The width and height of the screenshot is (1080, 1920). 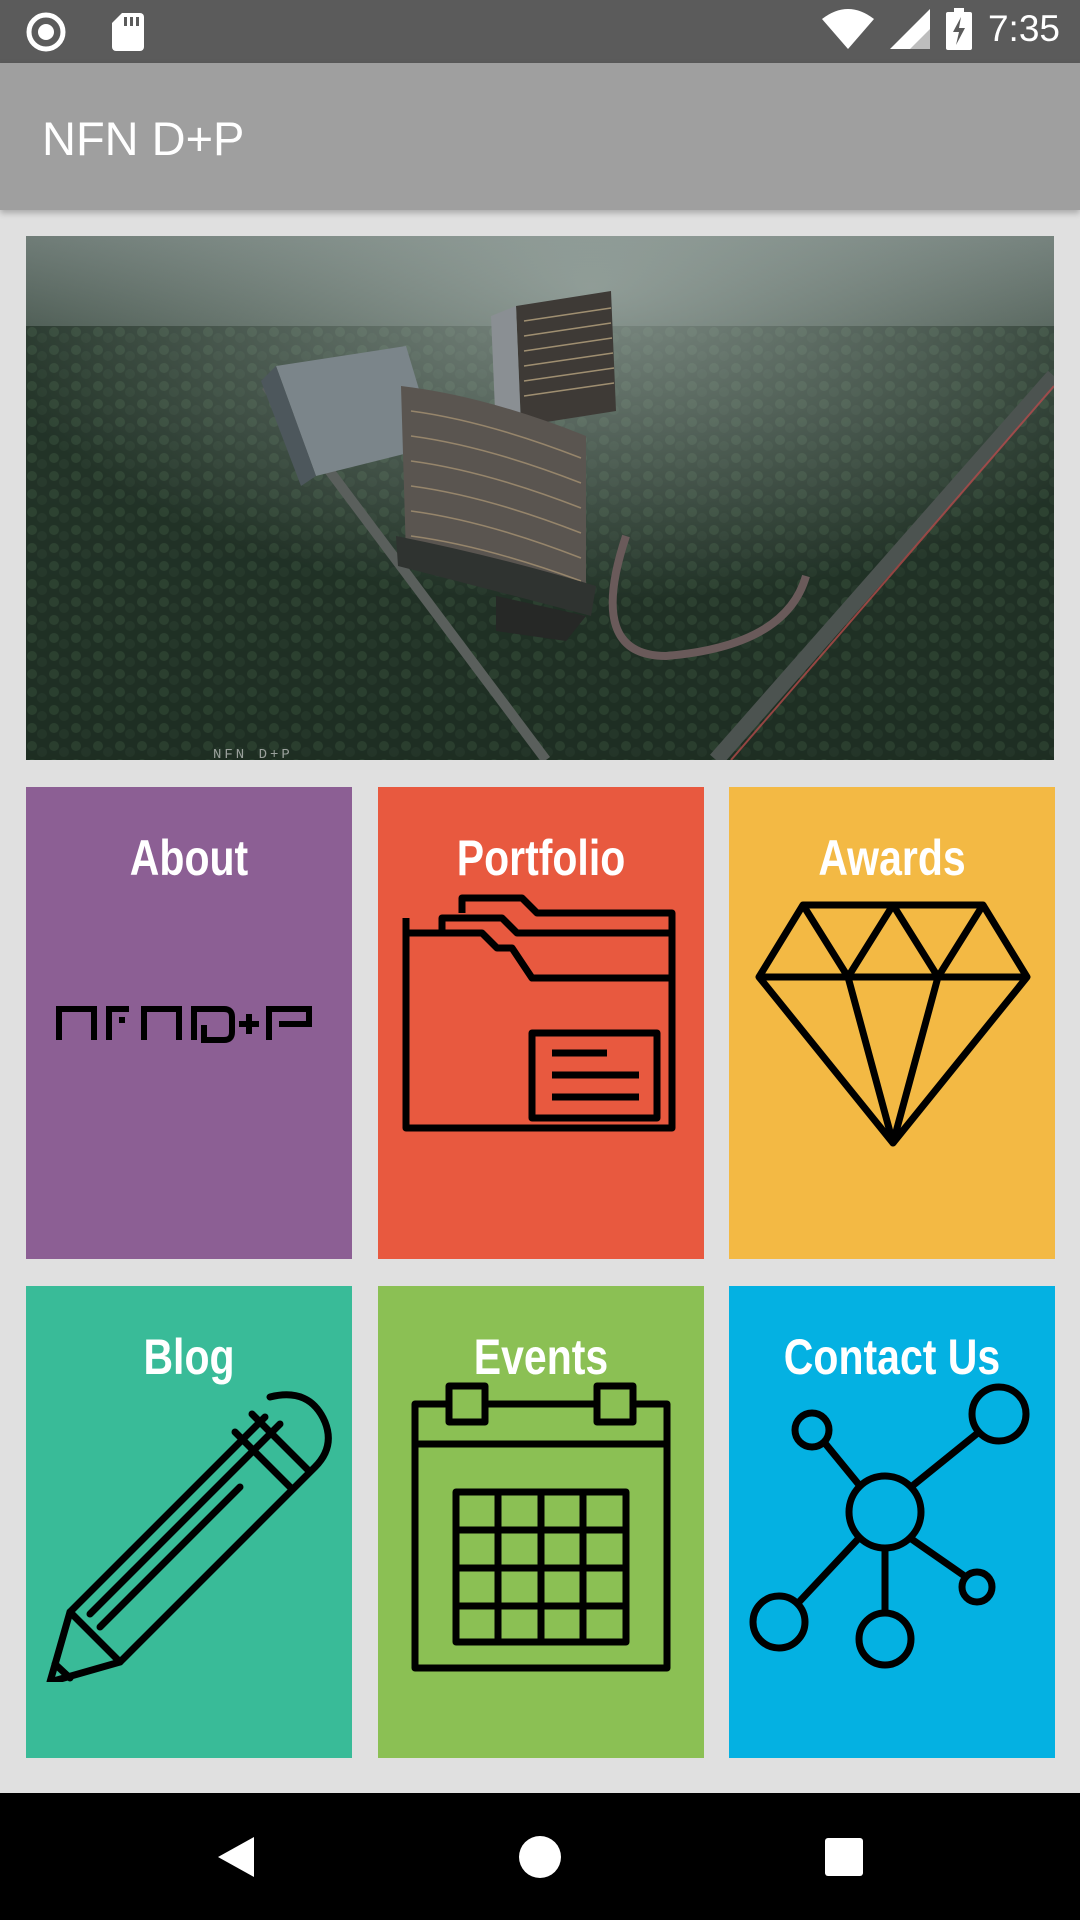 I want to click on navigation-bar, so click(x=540, y=1856).